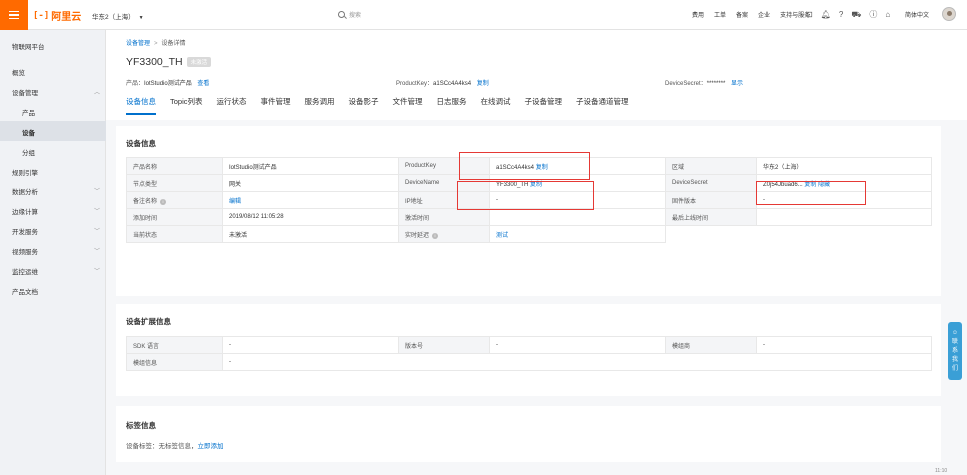  Describe the element at coordinates (711, 183) in the screenshot. I see `cell-label: DeviceSecret` at that location.